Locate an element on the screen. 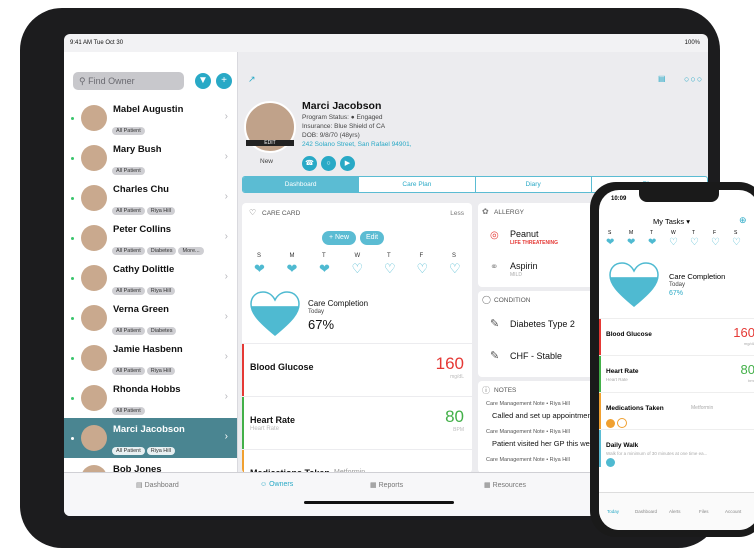 The width and height of the screenshot is (754, 548). patient-row: Mary Bush All Patient › is located at coordinates (150, 158).